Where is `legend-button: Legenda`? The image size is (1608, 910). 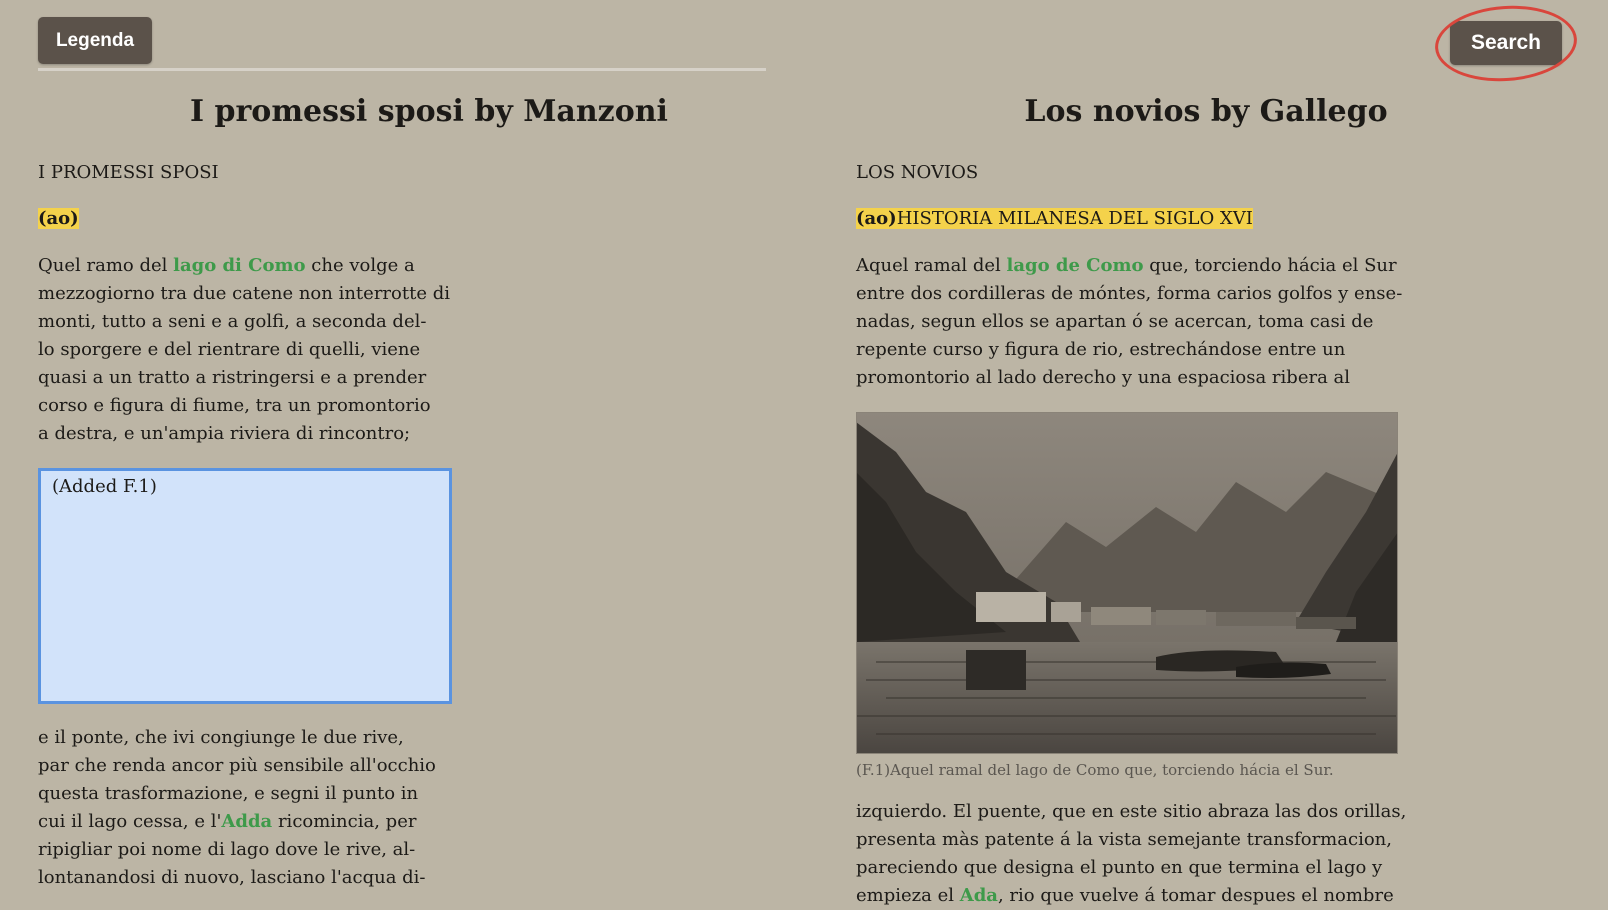 legend-button: Legenda is located at coordinates (95, 40).